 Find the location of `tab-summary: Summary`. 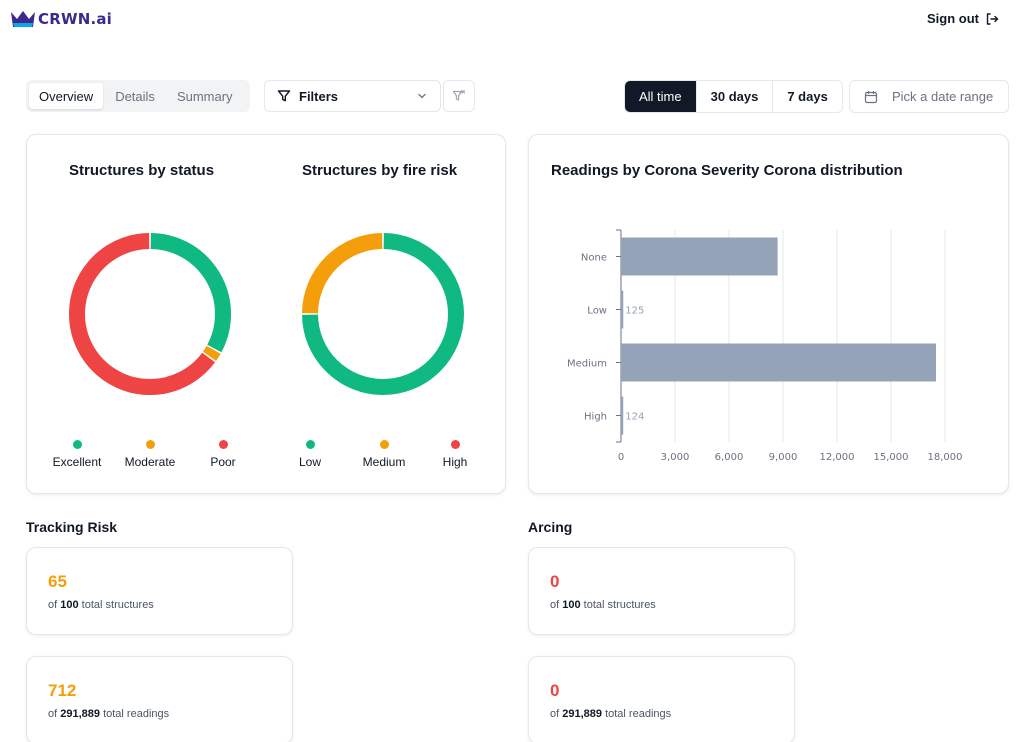

tab-summary: Summary is located at coordinates (205, 96).